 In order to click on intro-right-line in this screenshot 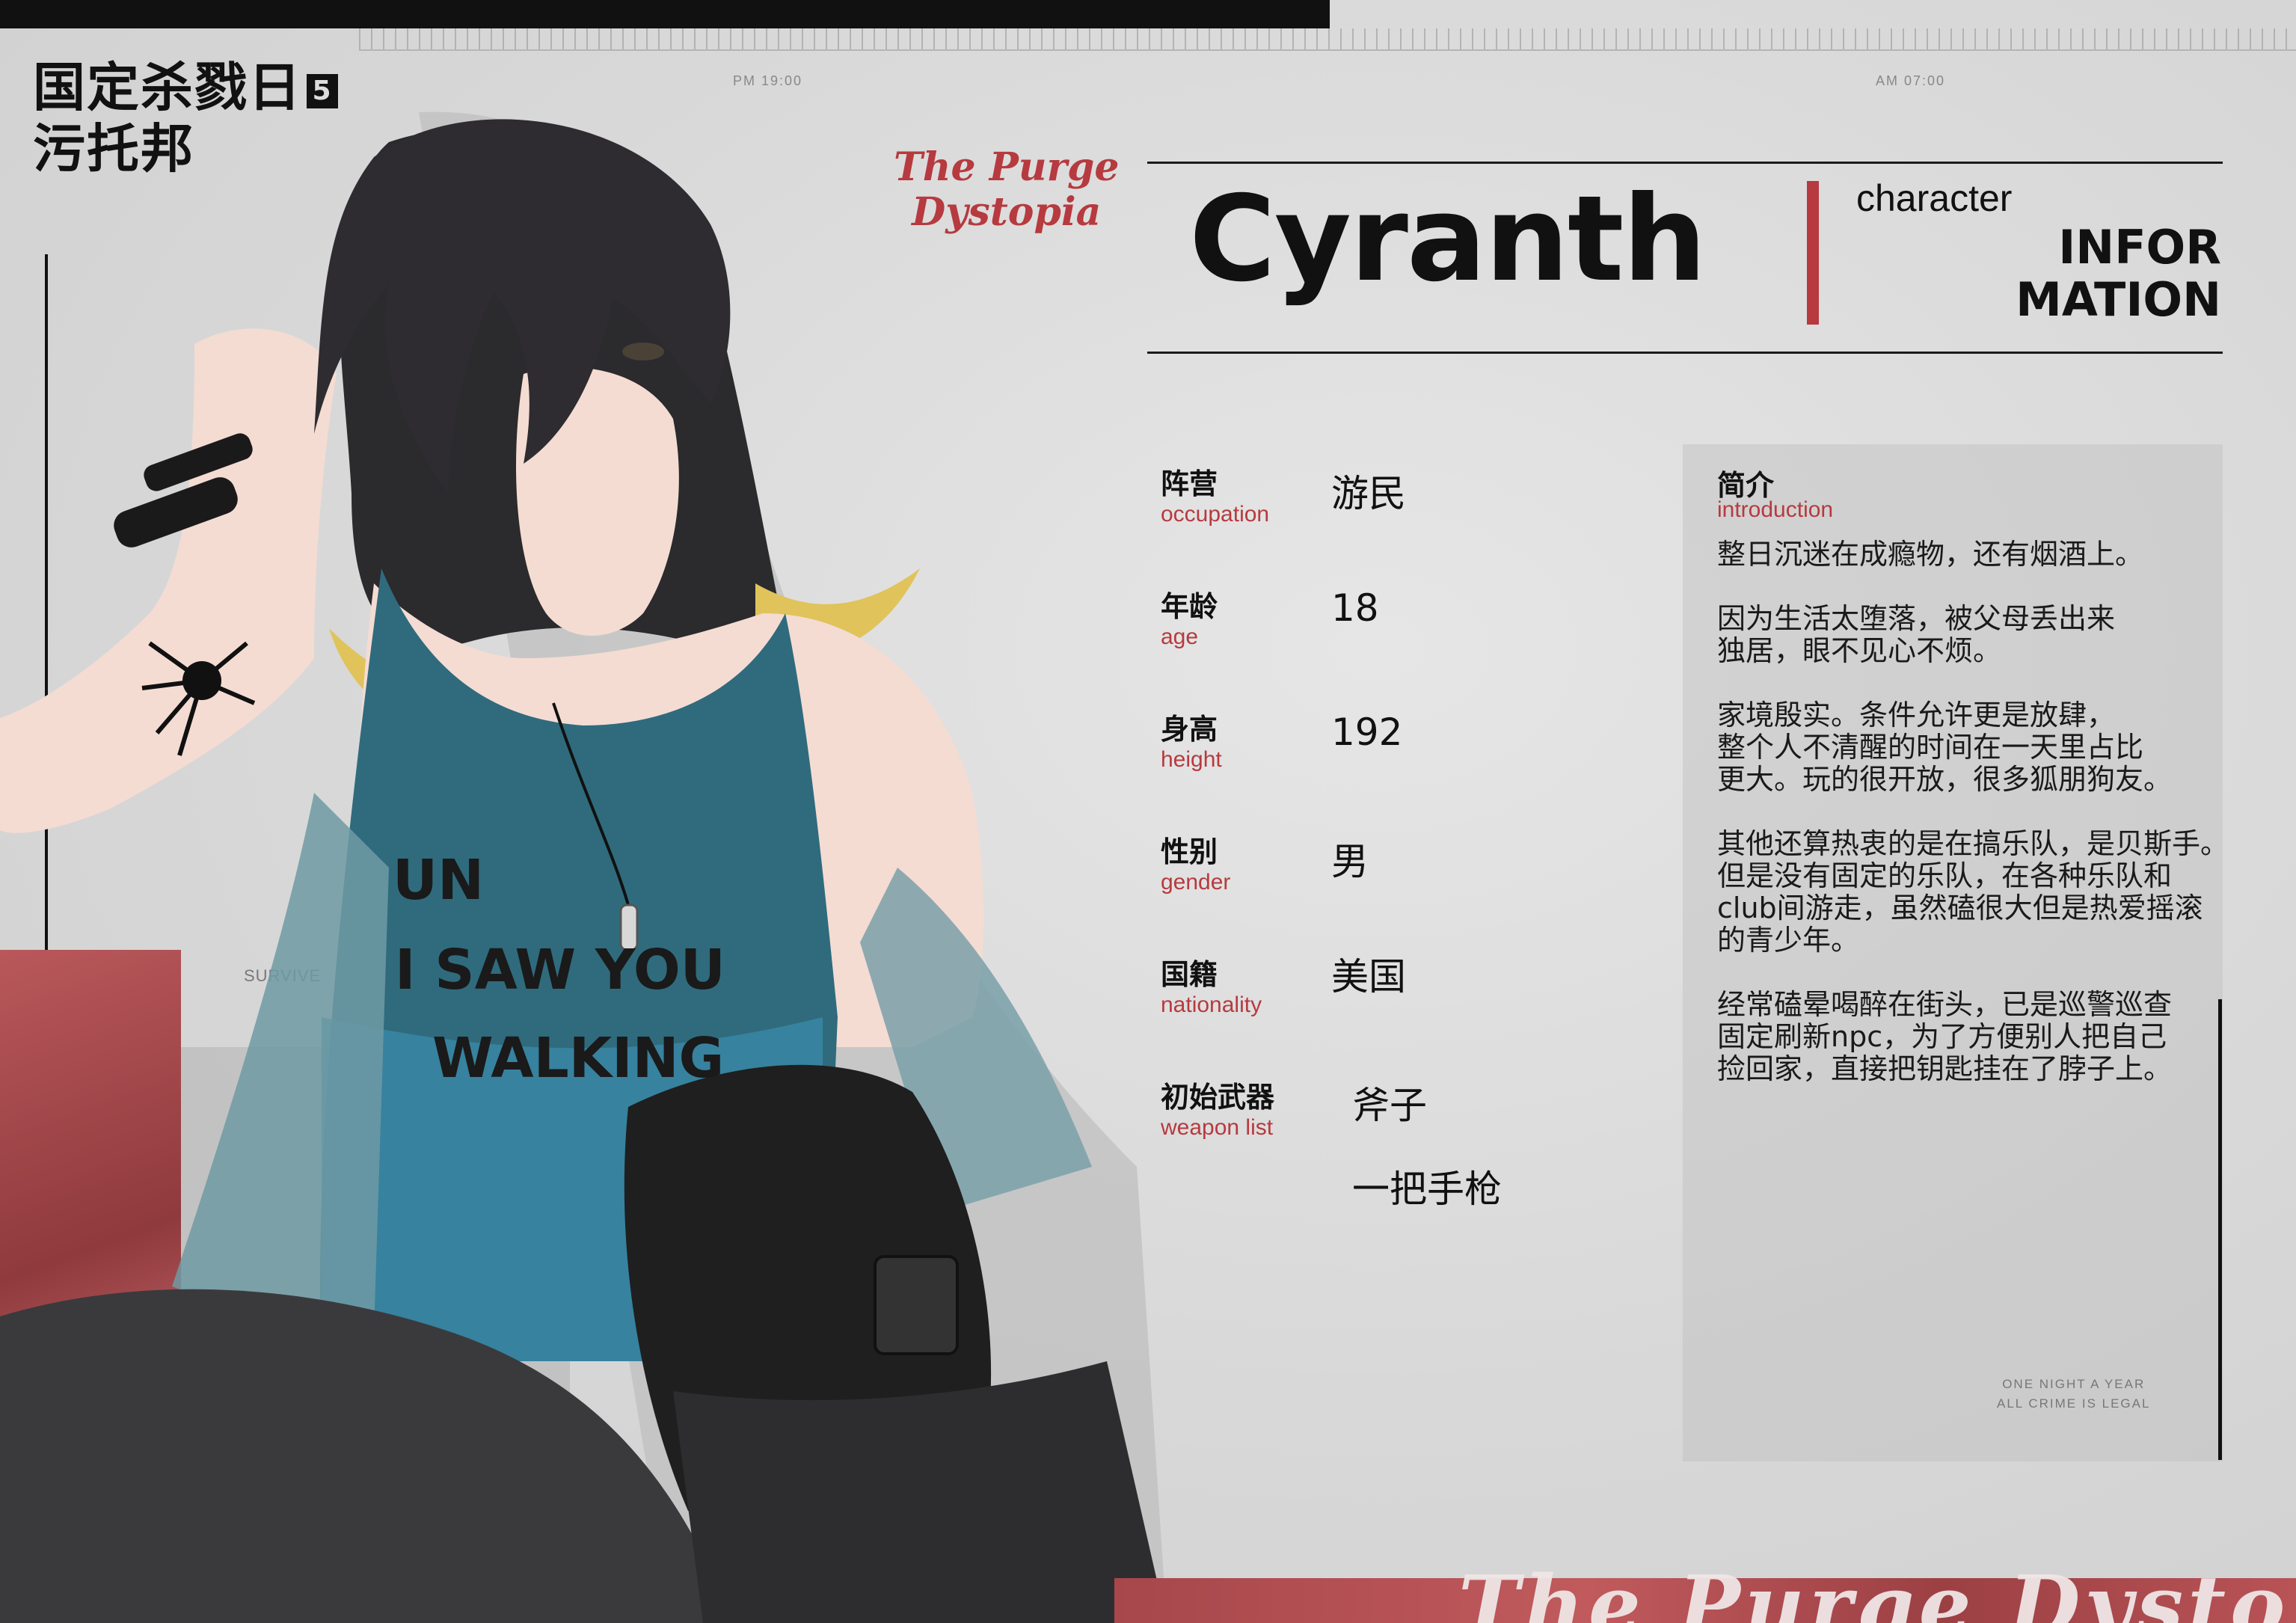, I will do `click(2220, 1229)`.